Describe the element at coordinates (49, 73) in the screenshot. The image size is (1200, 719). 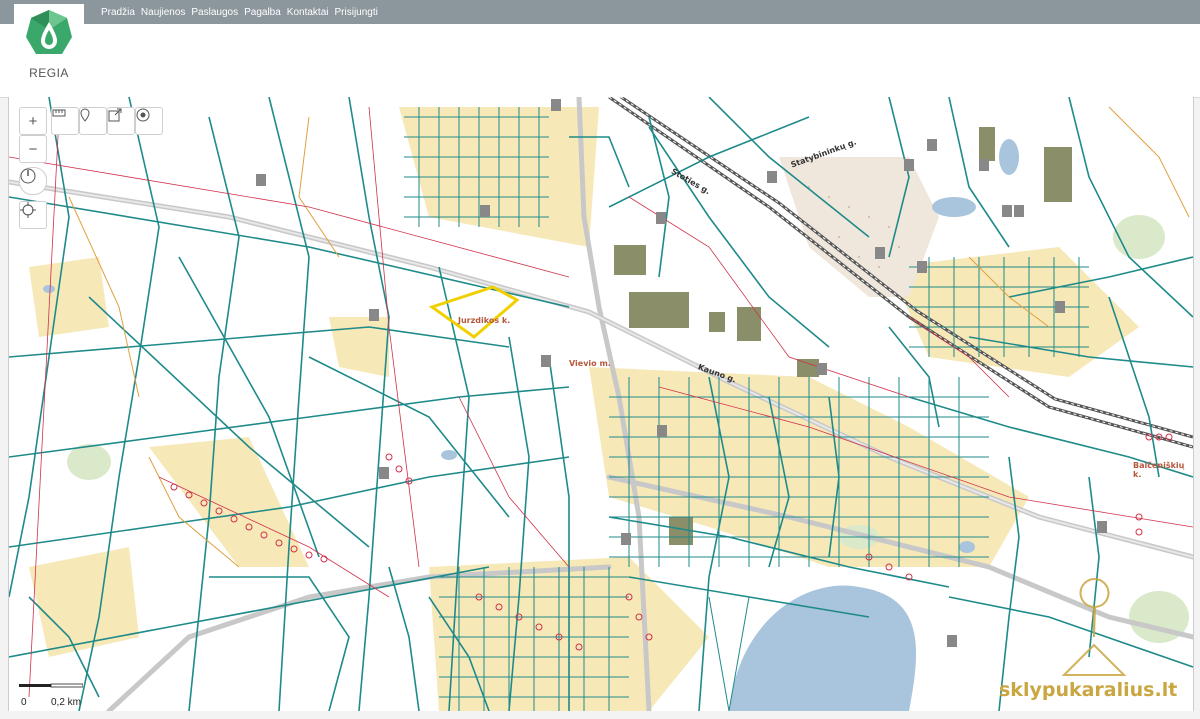
I see `logo-text: REGIA` at that location.